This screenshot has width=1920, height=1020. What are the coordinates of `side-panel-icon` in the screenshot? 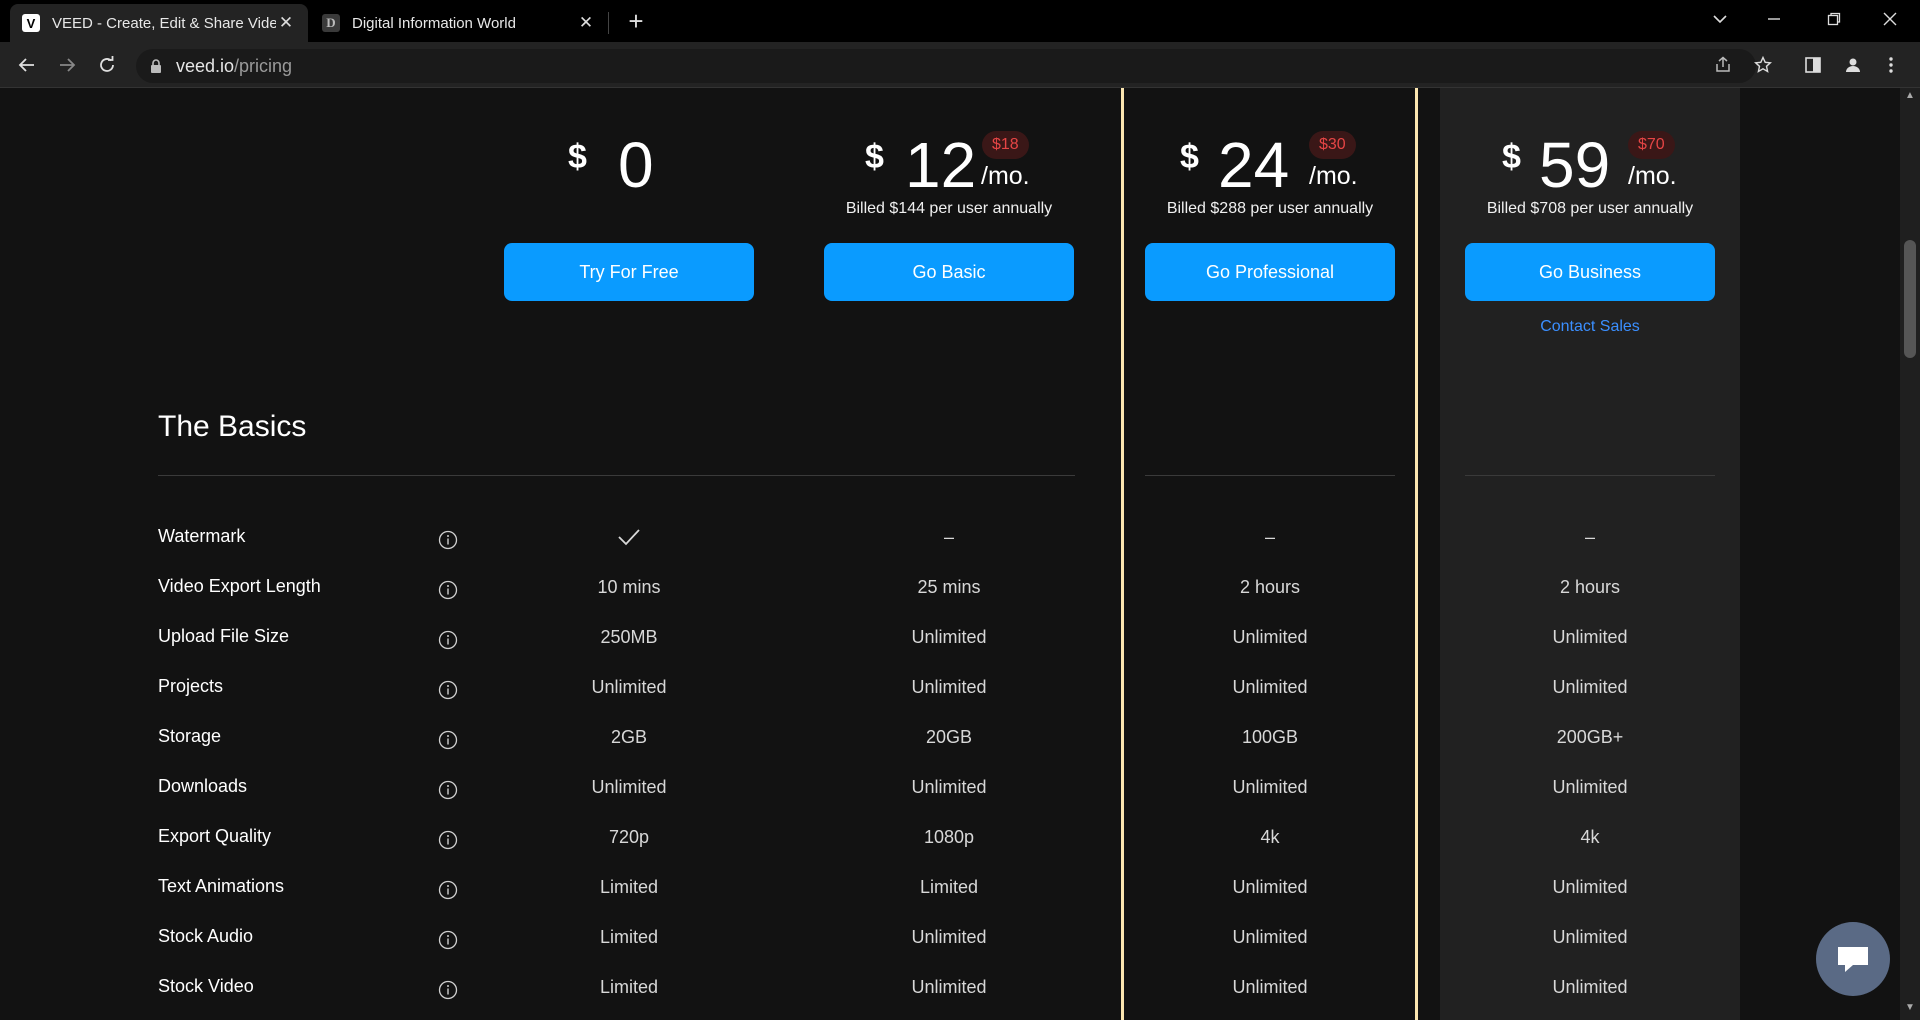 It's located at (1813, 65).